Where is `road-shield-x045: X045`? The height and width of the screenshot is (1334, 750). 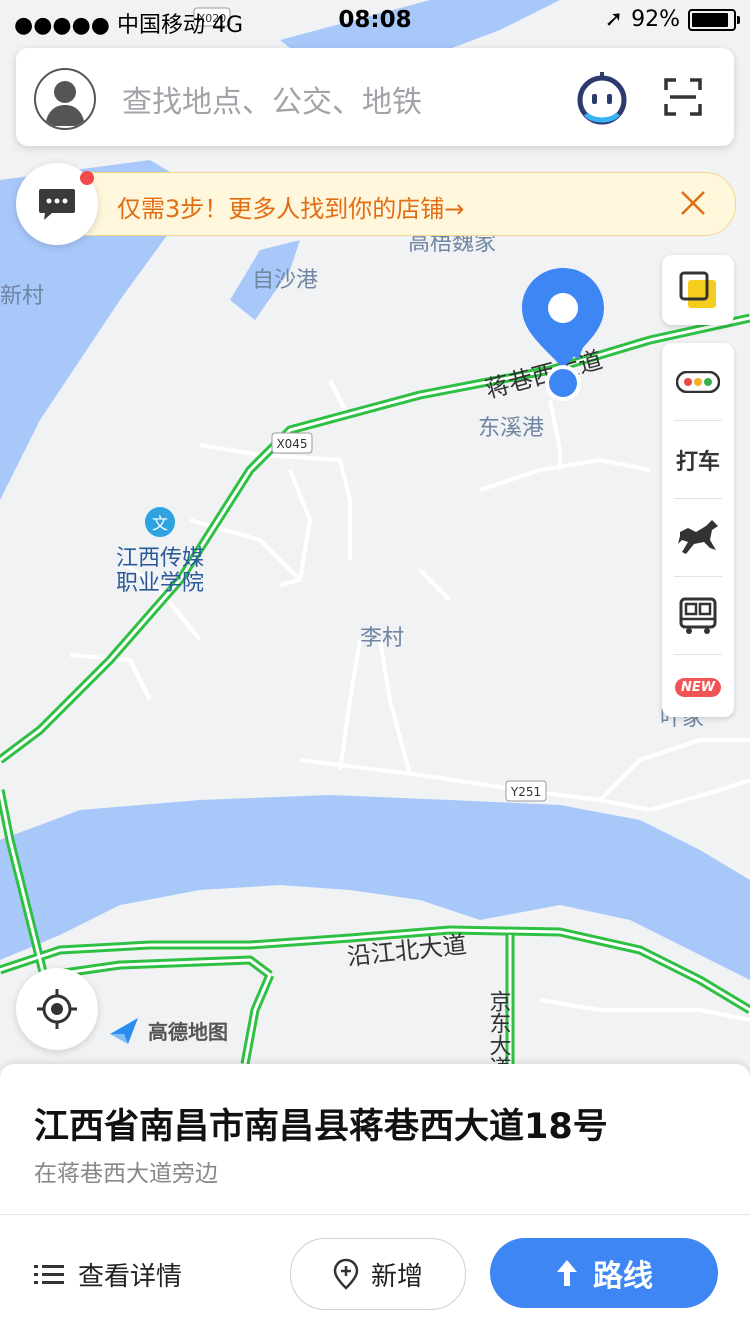
road-shield-x045: X045 is located at coordinates (292, 443).